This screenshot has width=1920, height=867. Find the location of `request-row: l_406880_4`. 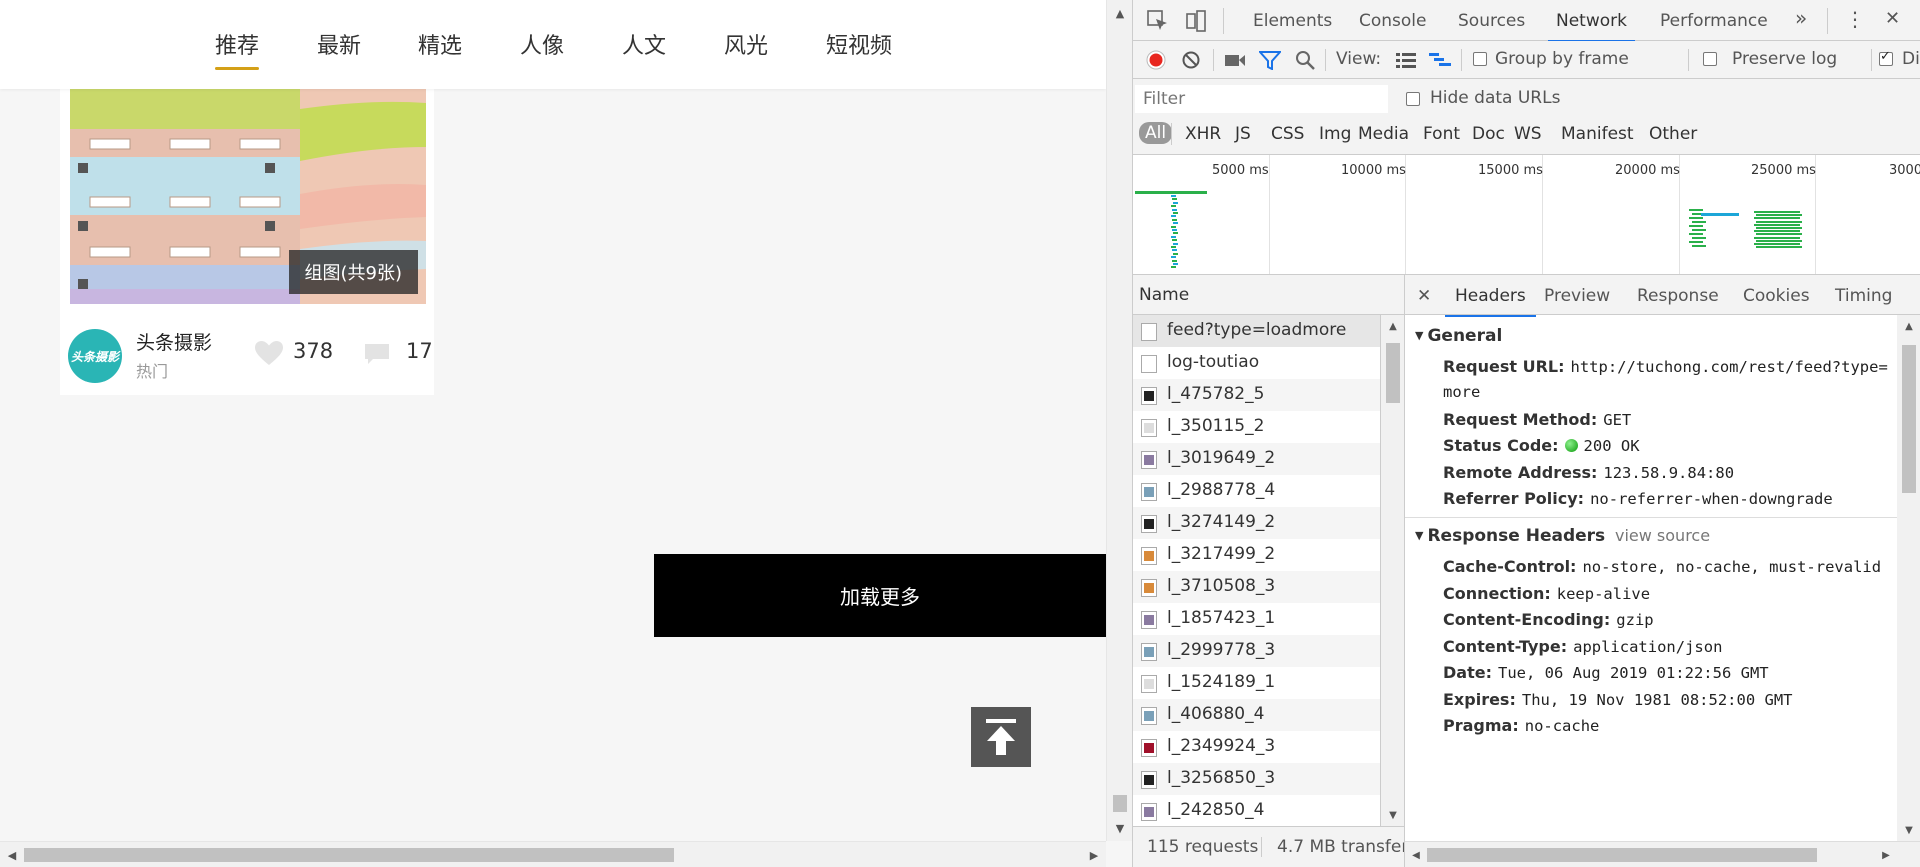

request-row: l_406880_4 is located at coordinates (1256, 715).